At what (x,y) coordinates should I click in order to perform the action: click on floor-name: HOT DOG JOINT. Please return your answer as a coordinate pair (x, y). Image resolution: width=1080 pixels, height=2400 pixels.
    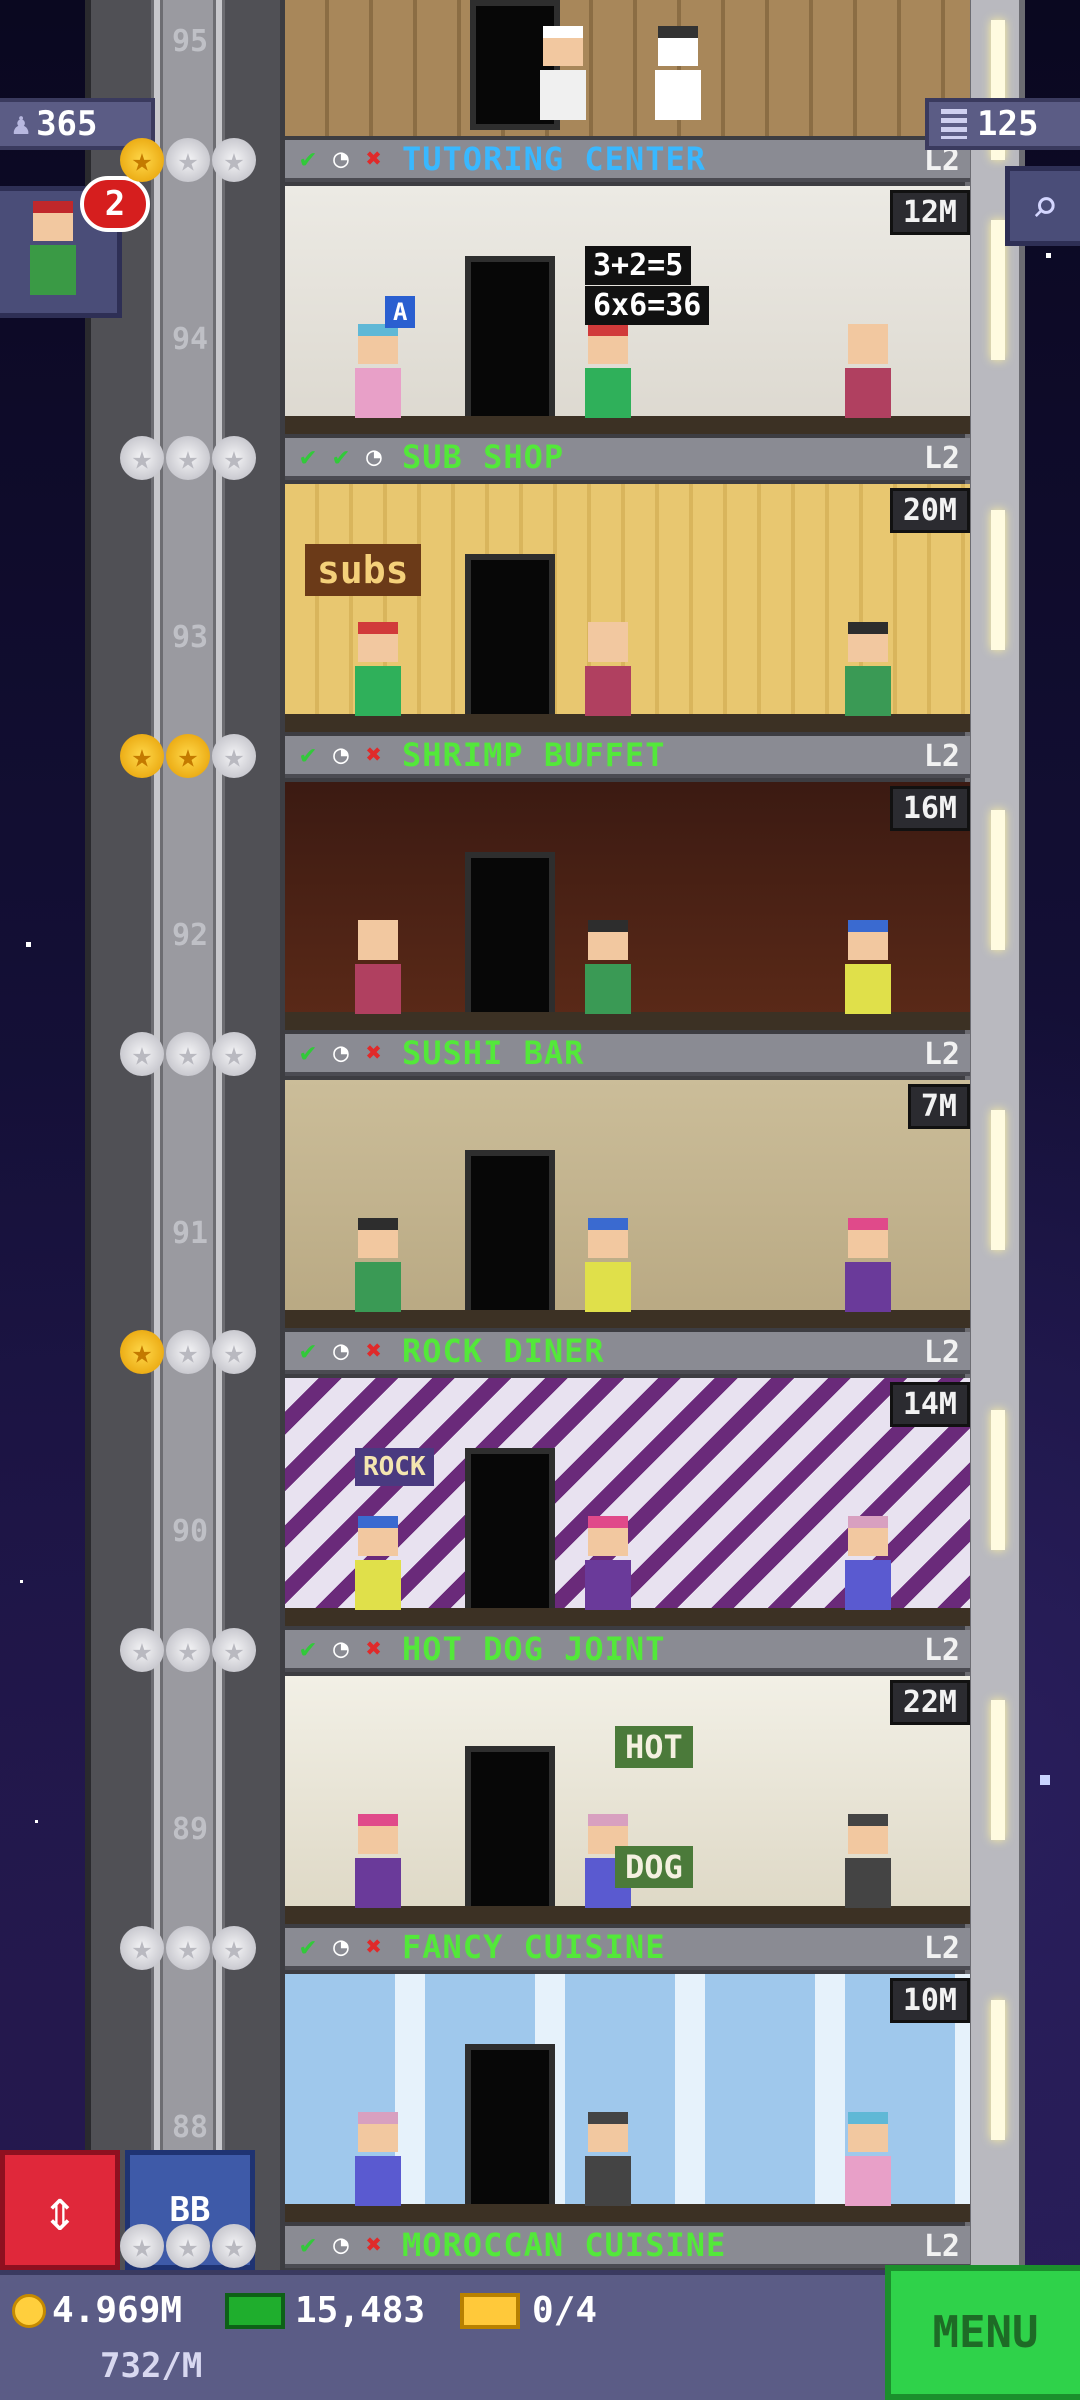
    Looking at the image, I should click on (534, 1649).